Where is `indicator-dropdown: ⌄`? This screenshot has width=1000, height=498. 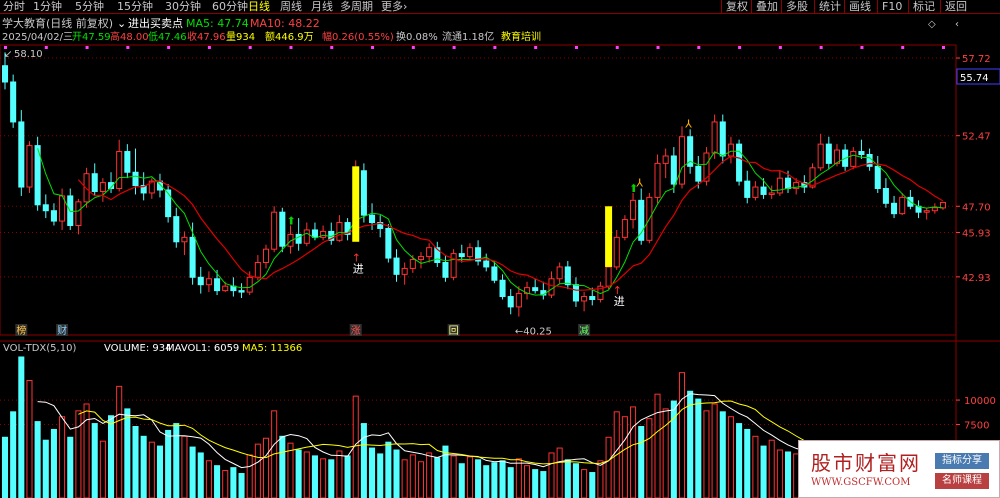
indicator-dropdown: ⌄ is located at coordinates (121, 23).